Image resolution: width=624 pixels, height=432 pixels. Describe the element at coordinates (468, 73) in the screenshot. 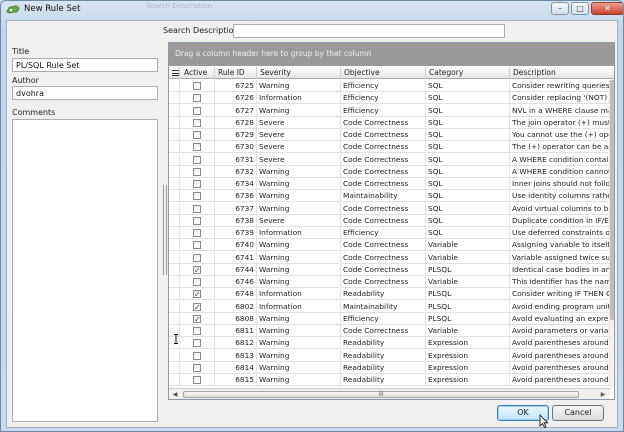

I see `column-header-category: Category` at that location.